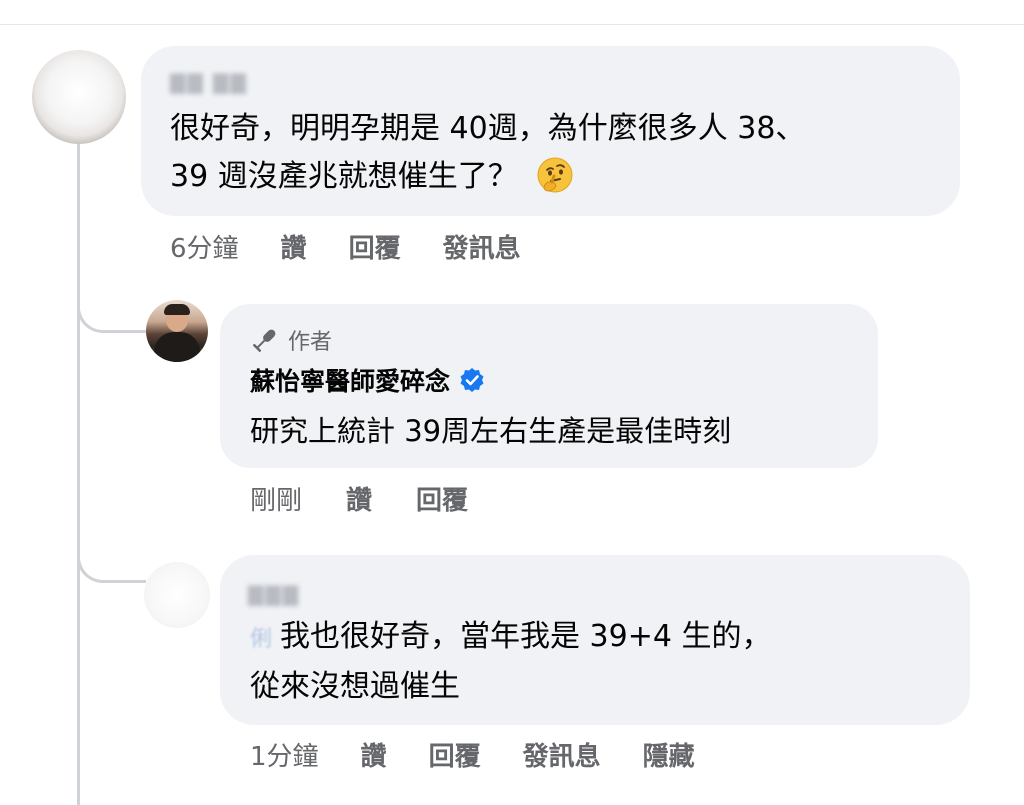 This screenshot has width=1024, height=805. Describe the element at coordinates (526, 636) in the screenshot. I see `reply-text: 我也很好奇，當年我是 39+4 生的，` at that location.